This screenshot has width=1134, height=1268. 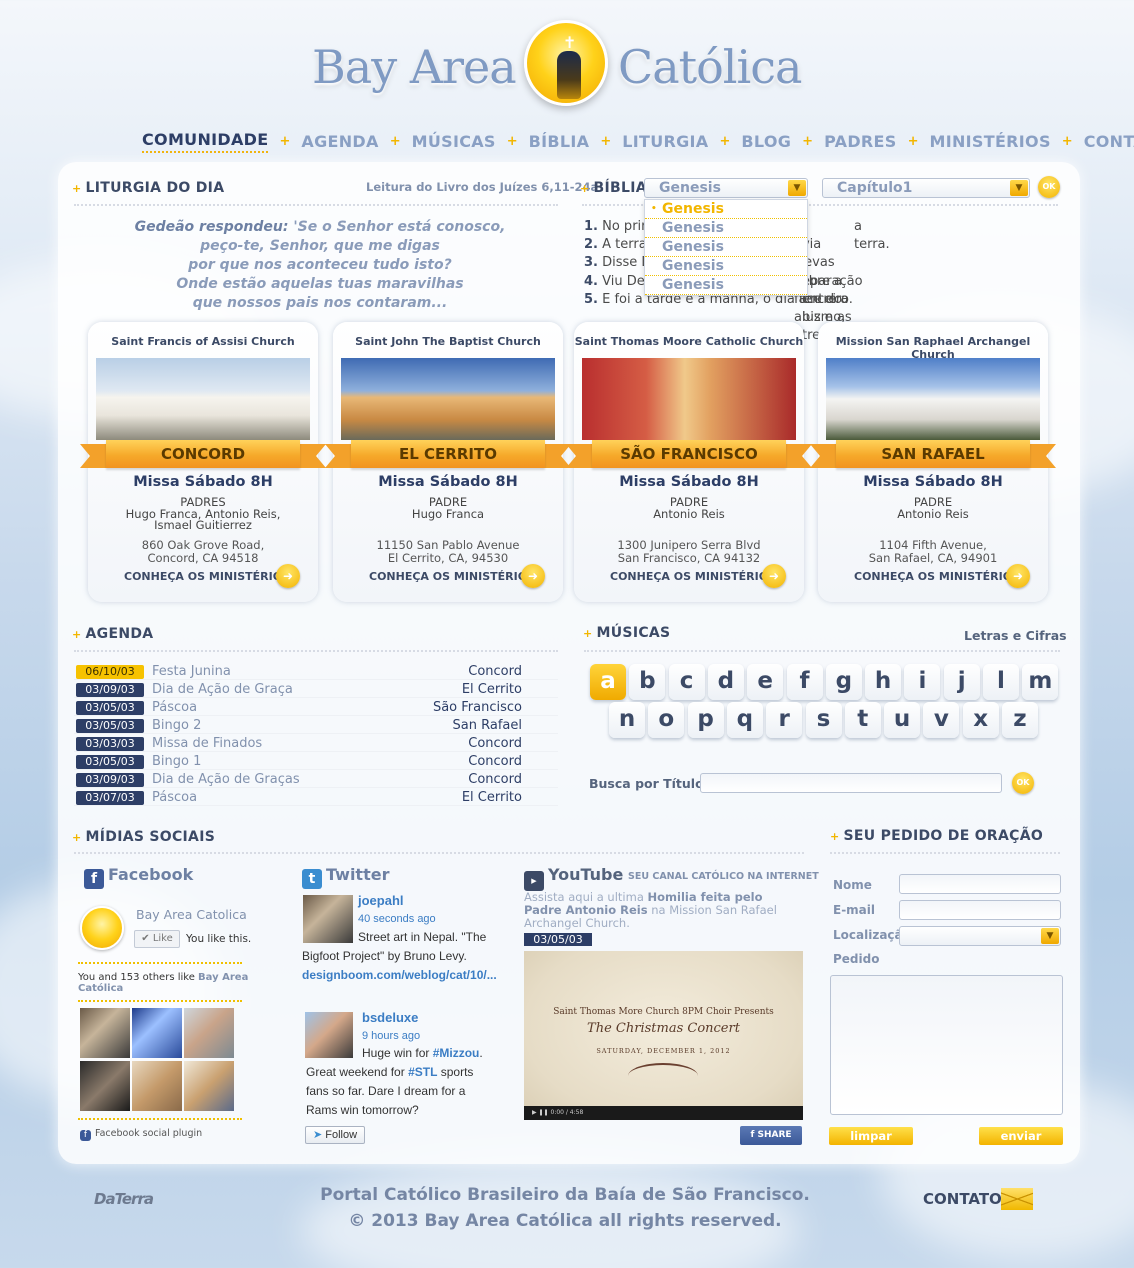 I want to click on play-icon: ▶ ❚❚, so click(x=540, y=1112).